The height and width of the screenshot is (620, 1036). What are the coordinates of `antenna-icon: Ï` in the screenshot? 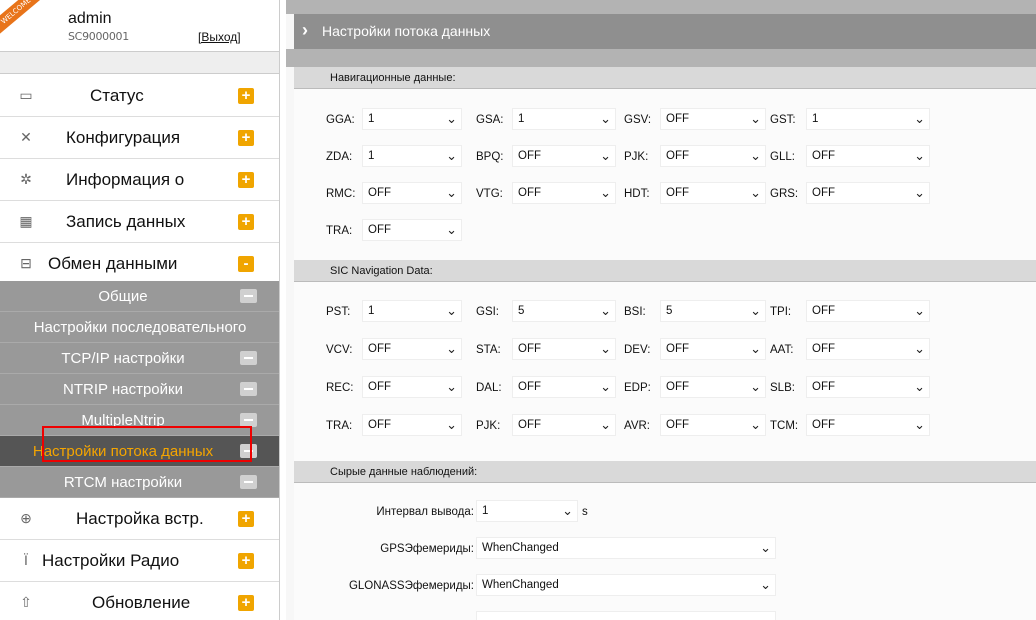 It's located at (26, 560).